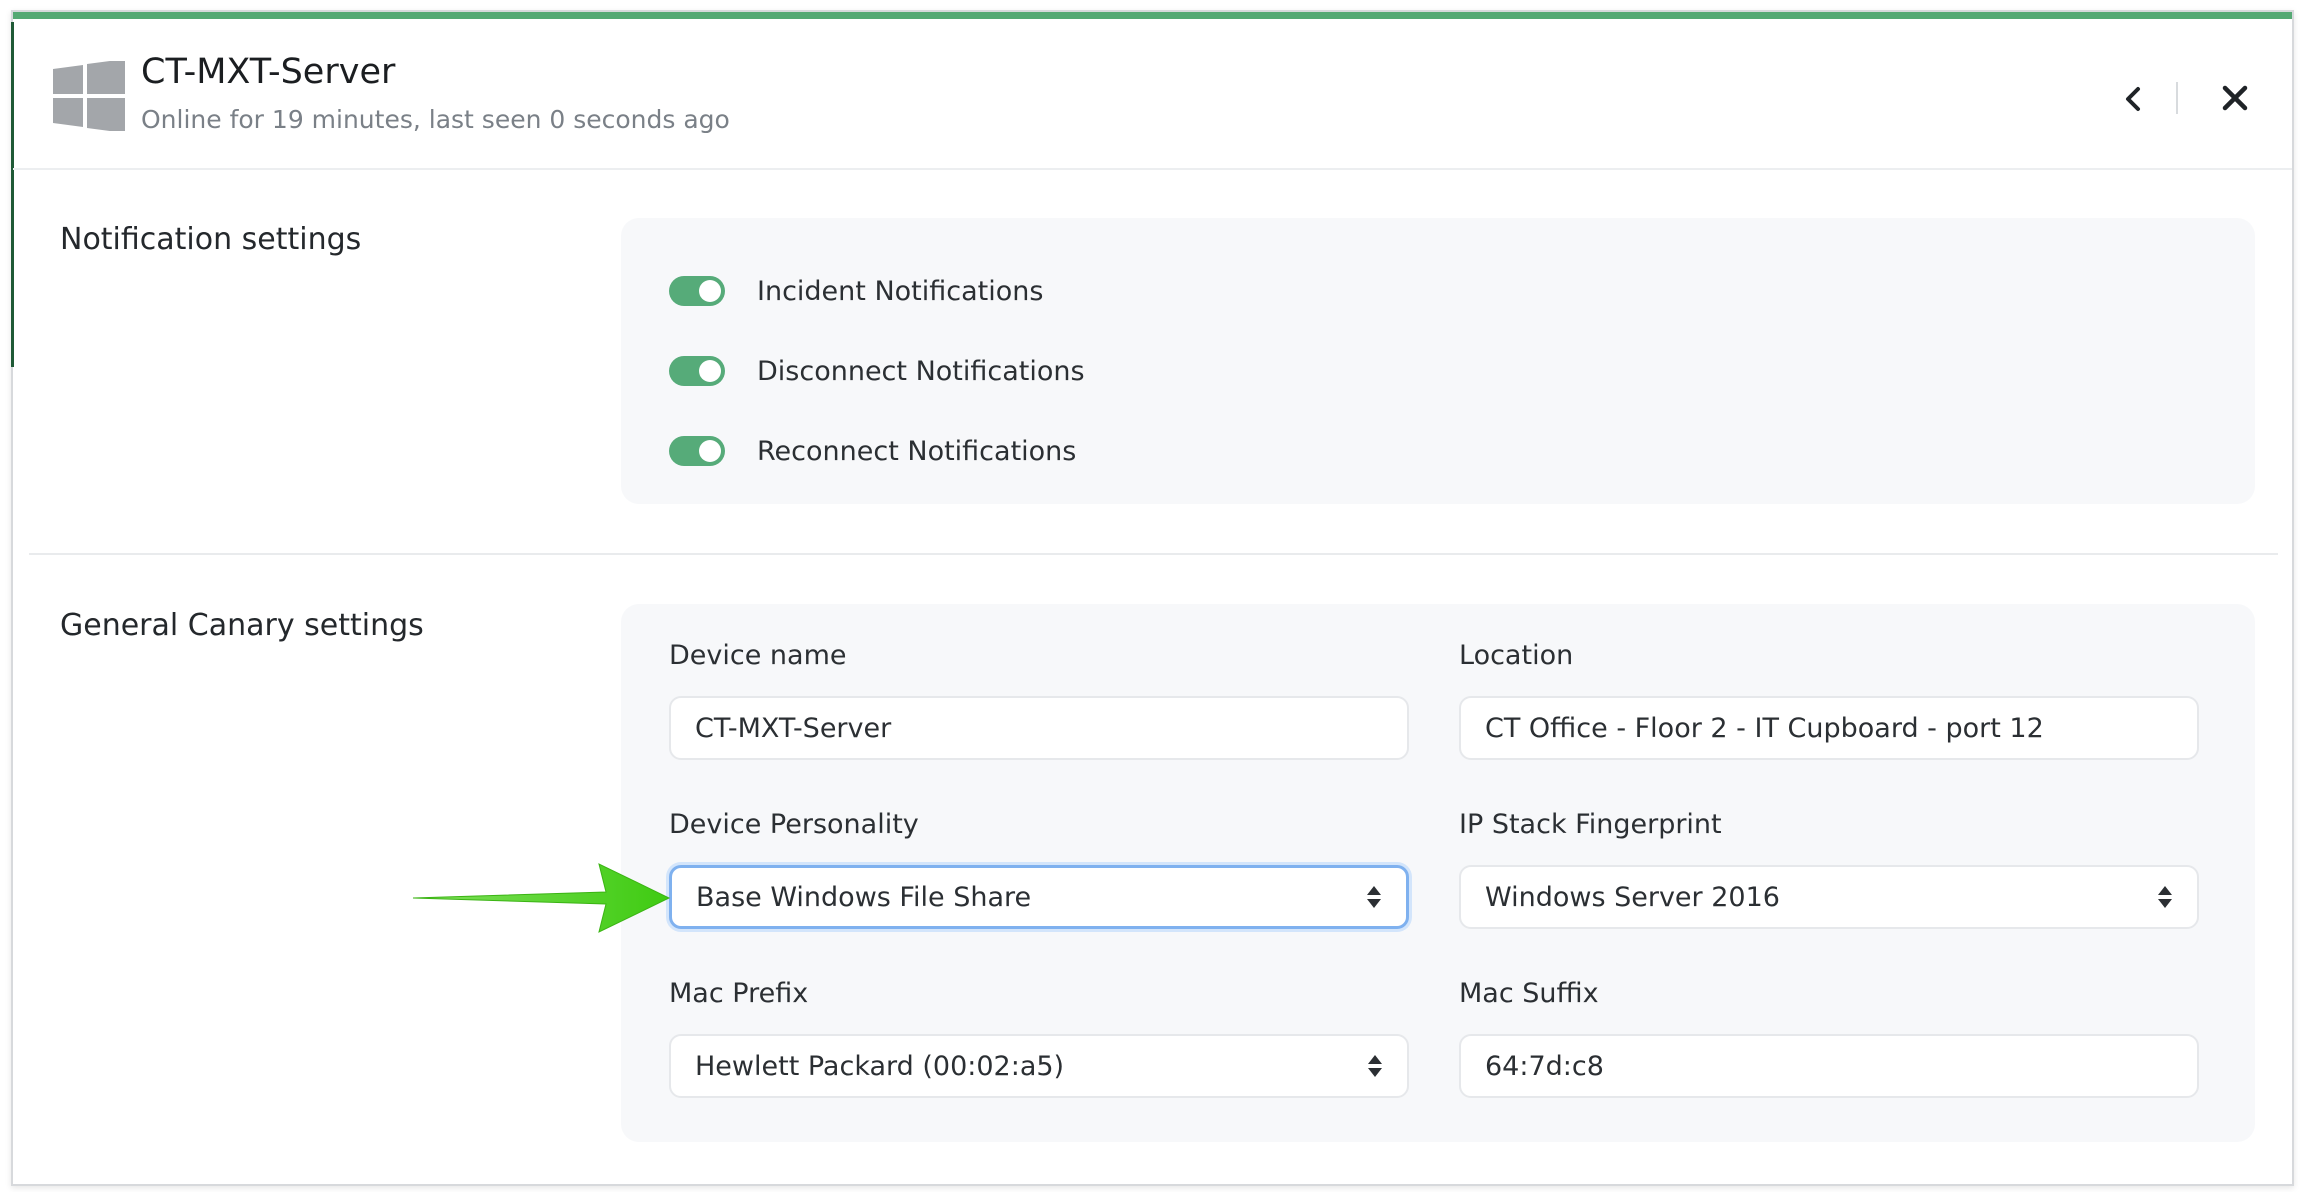  I want to click on location-label: Location, so click(1516, 655).